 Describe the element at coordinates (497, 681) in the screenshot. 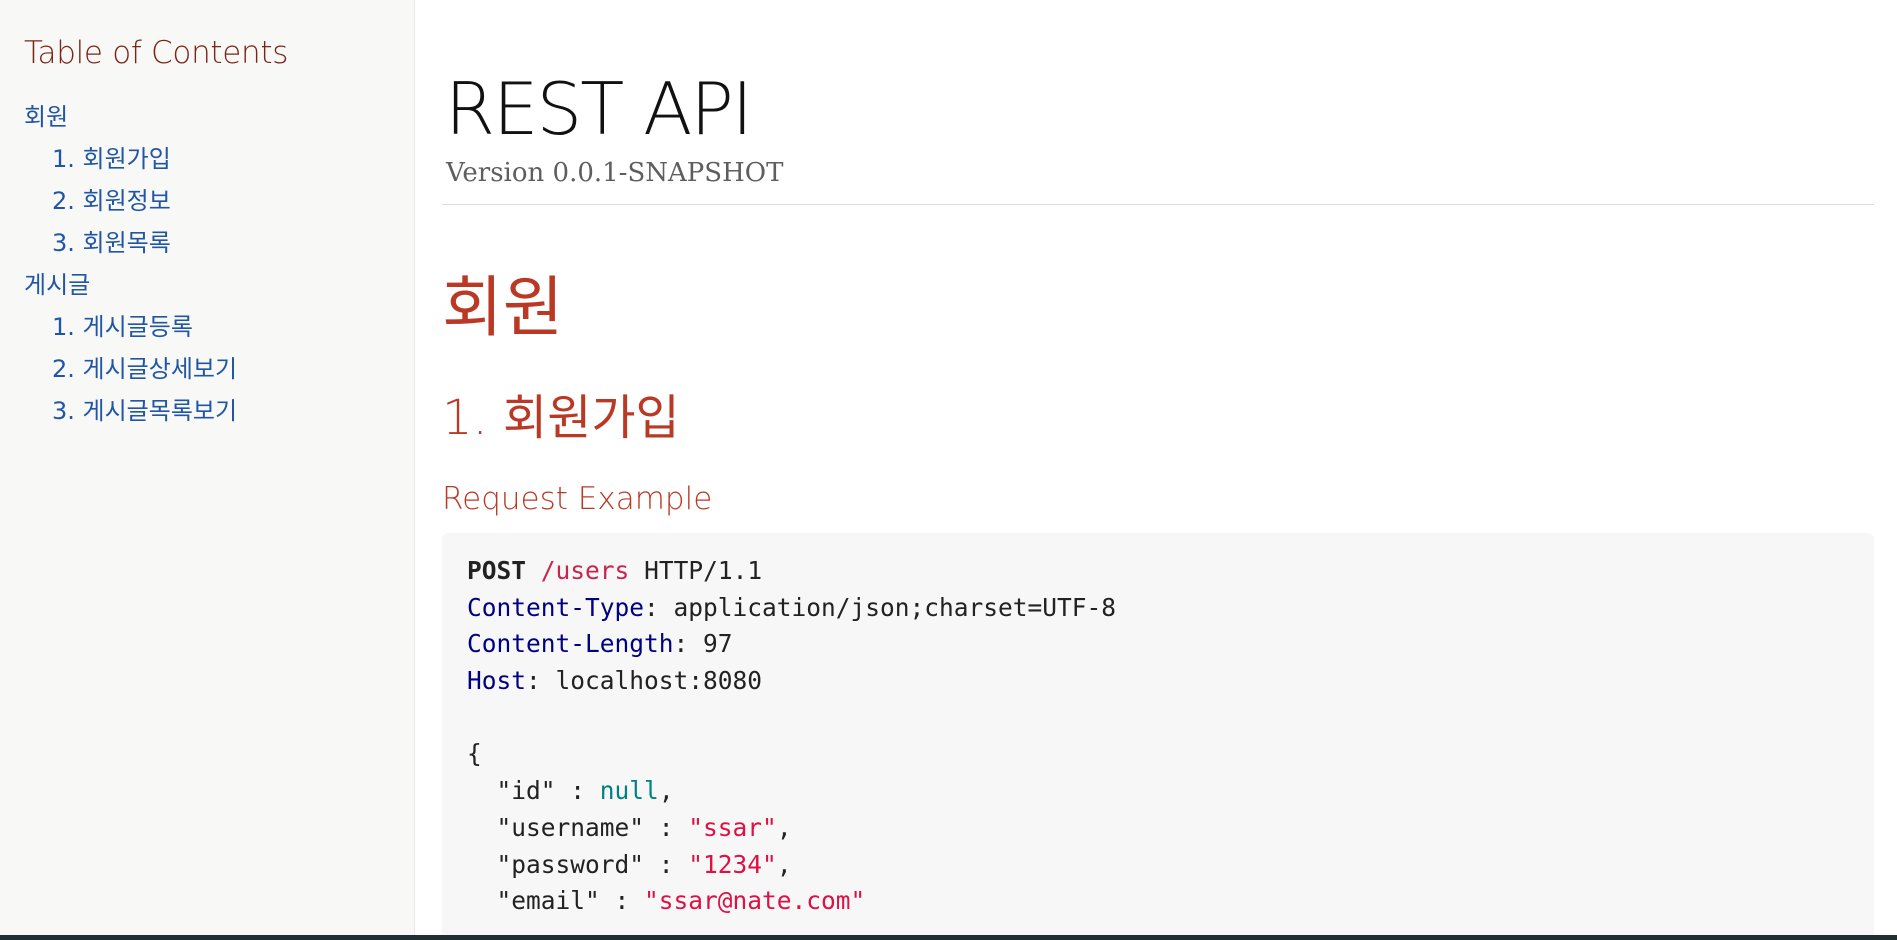

I see `header-name: Host` at that location.